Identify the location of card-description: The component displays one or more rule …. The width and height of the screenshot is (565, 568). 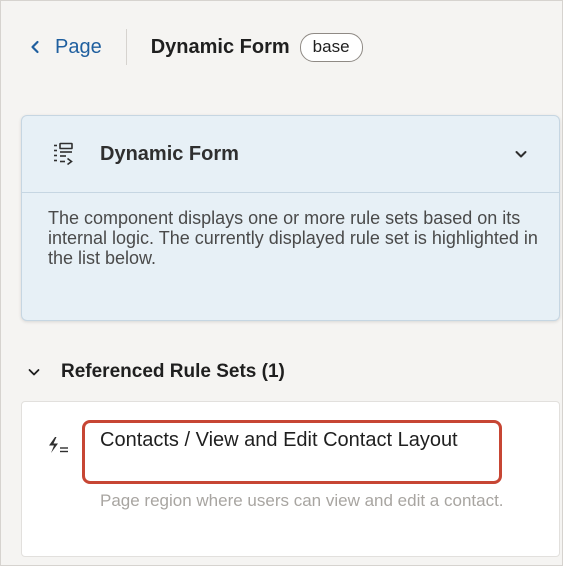
(293, 238).